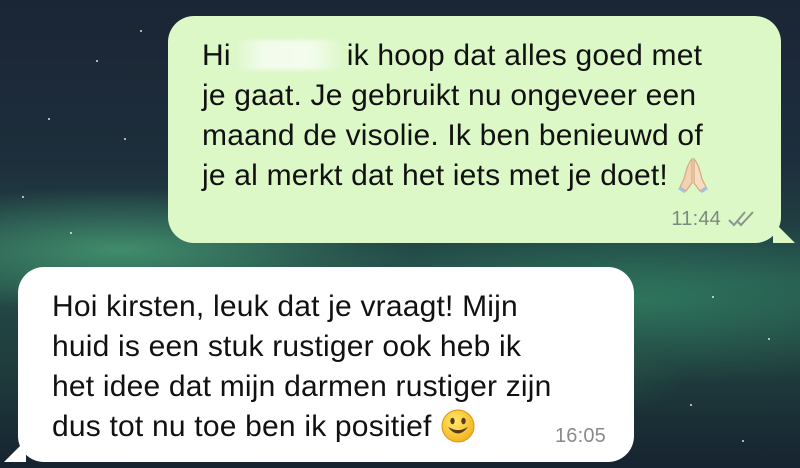 This screenshot has height=468, width=800. Describe the element at coordinates (474, 180) in the screenshot. I see `message-line: je al merkt dat het iets met je doet!` at that location.